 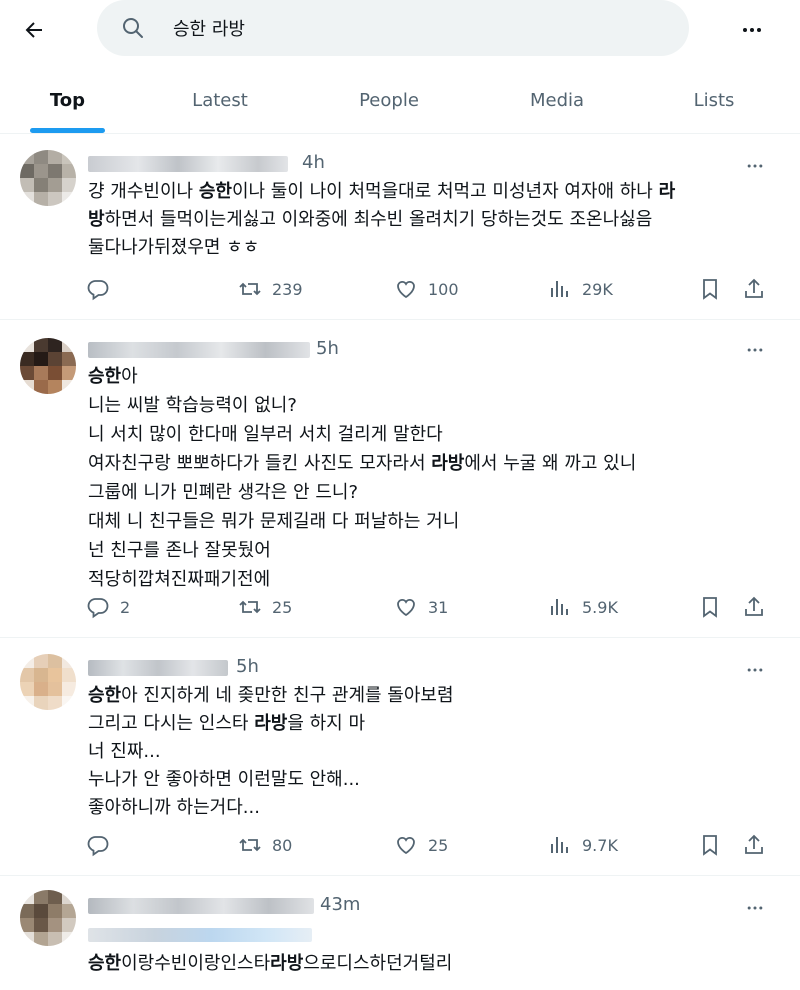 What do you see at coordinates (287, 289) in the screenshot?
I see `retweet-count: 239` at bounding box center [287, 289].